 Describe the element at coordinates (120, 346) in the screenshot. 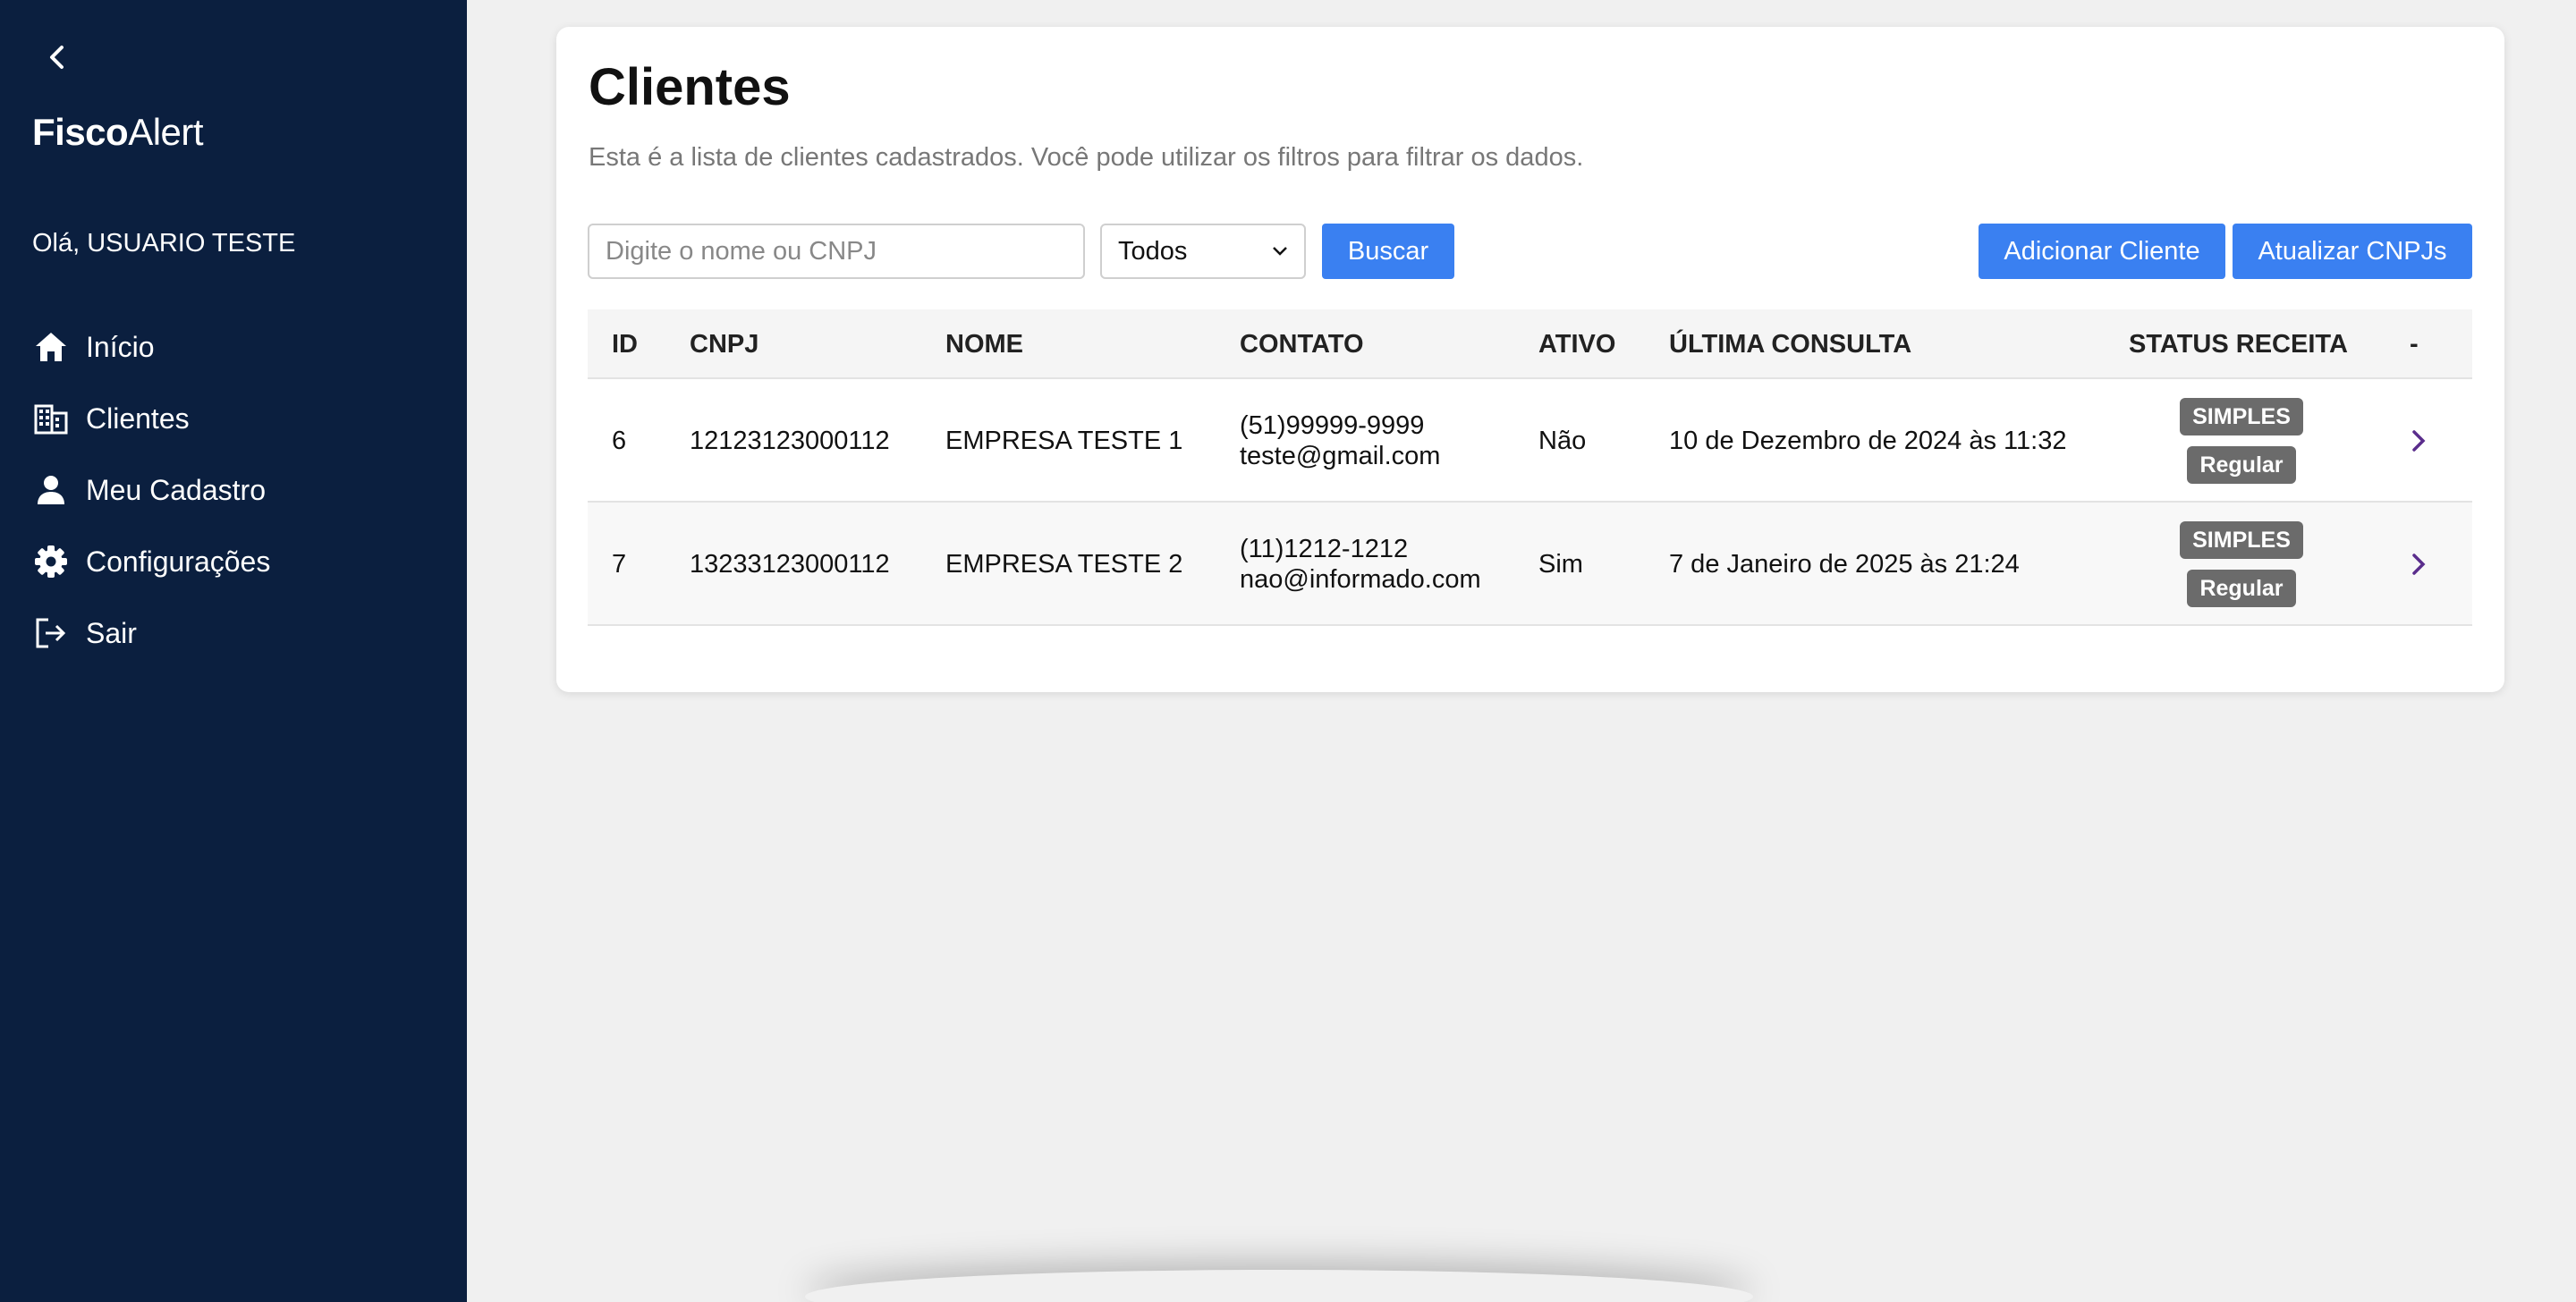

I see `sidebar-item-label: Início` at that location.